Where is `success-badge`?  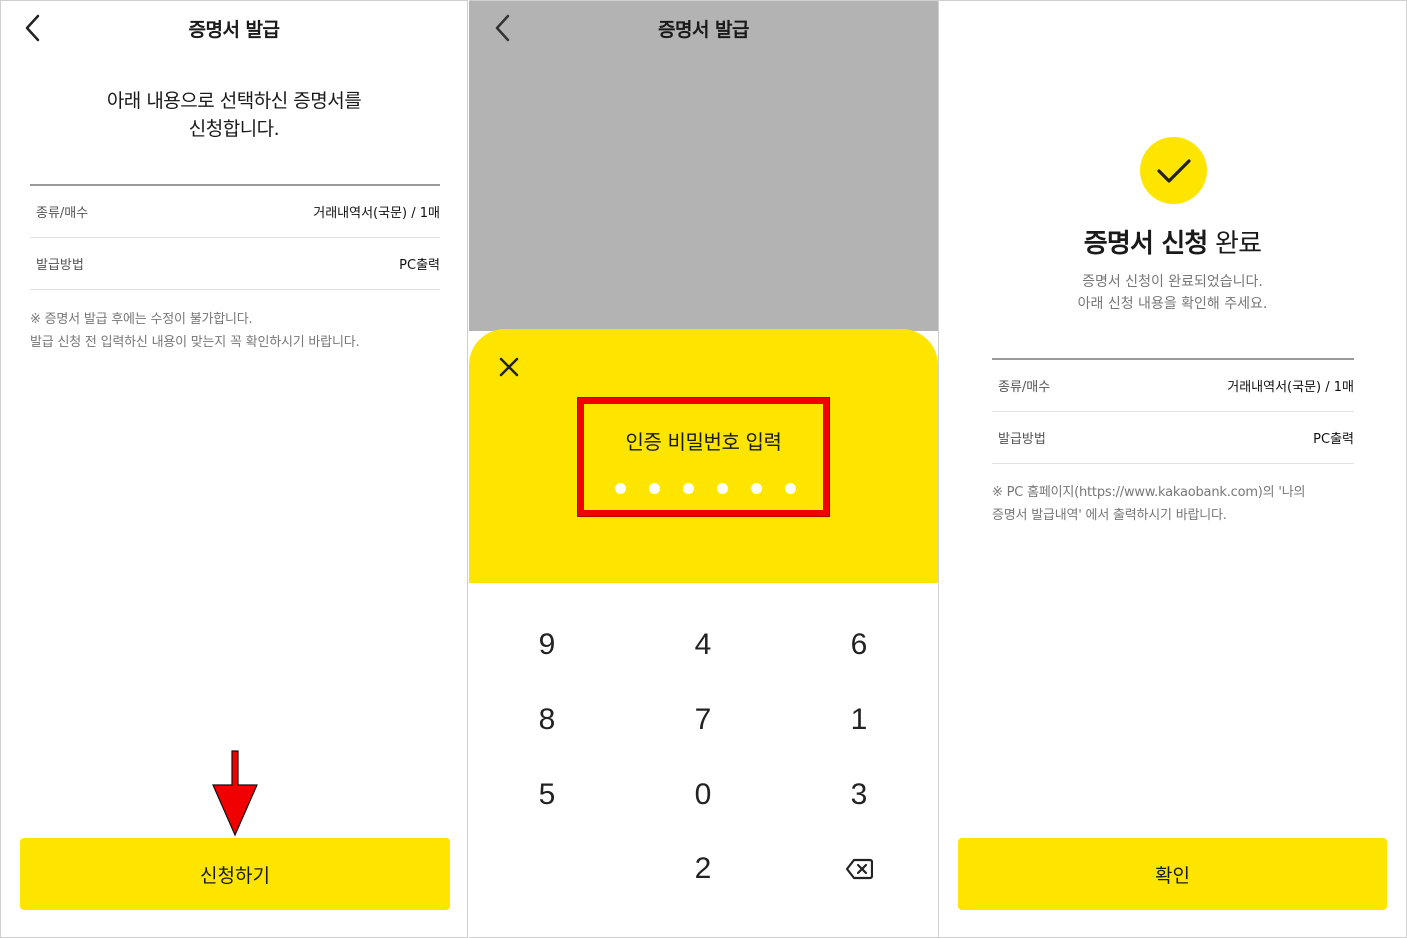 success-badge is located at coordinates (1173, 170).